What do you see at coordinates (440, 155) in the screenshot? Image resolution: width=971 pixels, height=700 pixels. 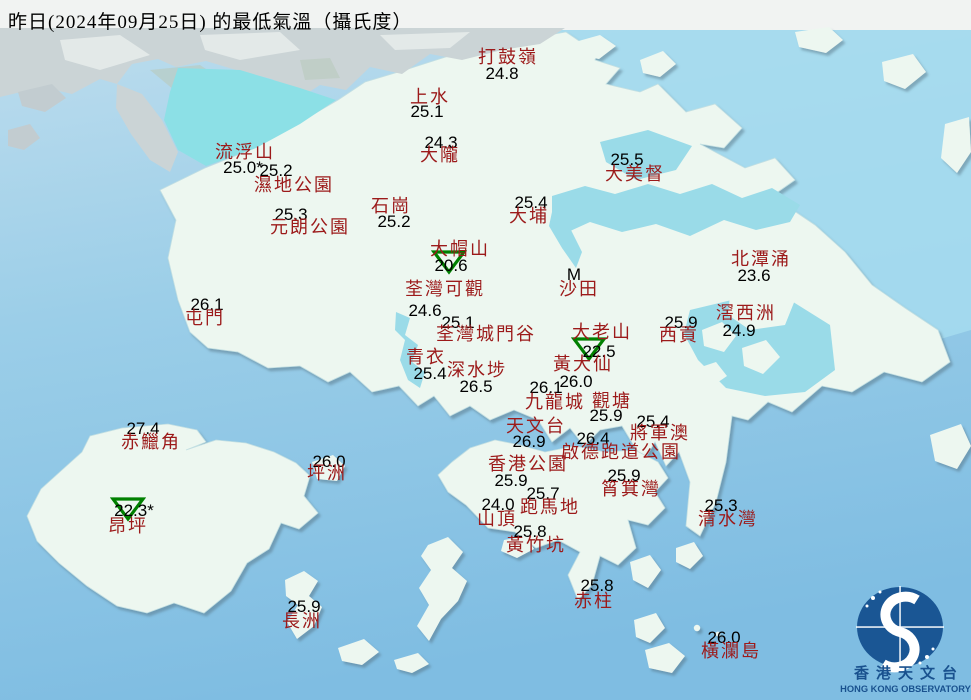 I see `station-name: 大隴` at bounding box center [440, 155].